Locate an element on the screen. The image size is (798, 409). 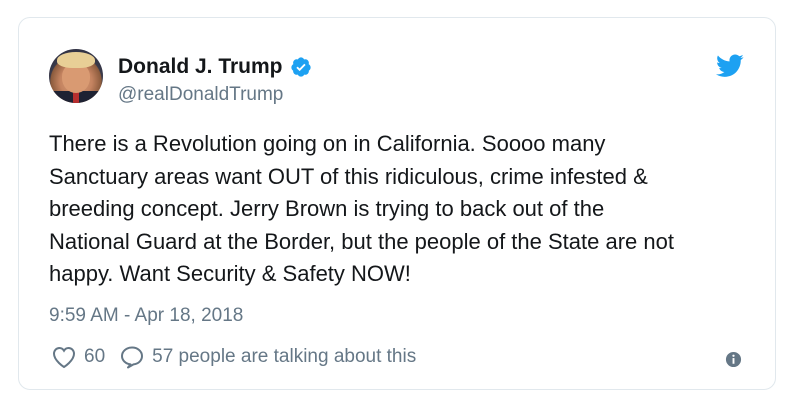
like-count: 60 is located at coordinates (95, 356).